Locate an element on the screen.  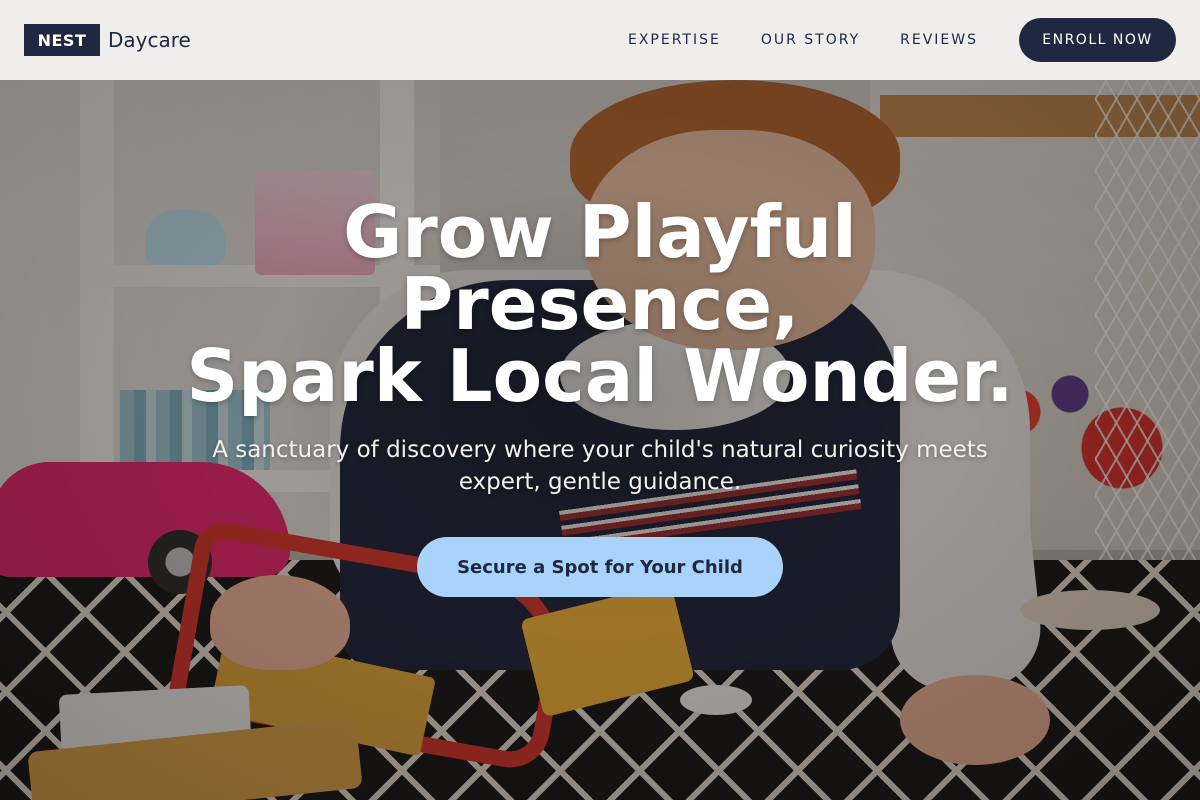
brand-badge: NEST is located at coordinates (62, 40).